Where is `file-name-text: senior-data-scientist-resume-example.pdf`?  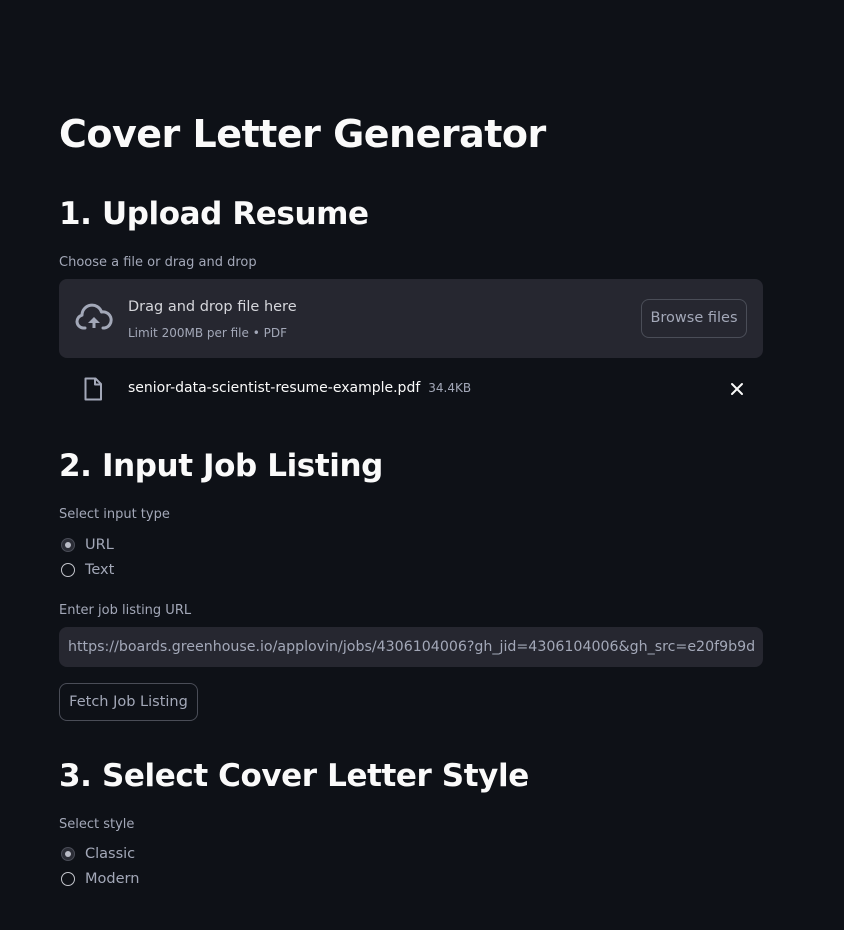
file-name-text: senior-data-scientist-resume-example.pdf is located at coordinates (274, 388).